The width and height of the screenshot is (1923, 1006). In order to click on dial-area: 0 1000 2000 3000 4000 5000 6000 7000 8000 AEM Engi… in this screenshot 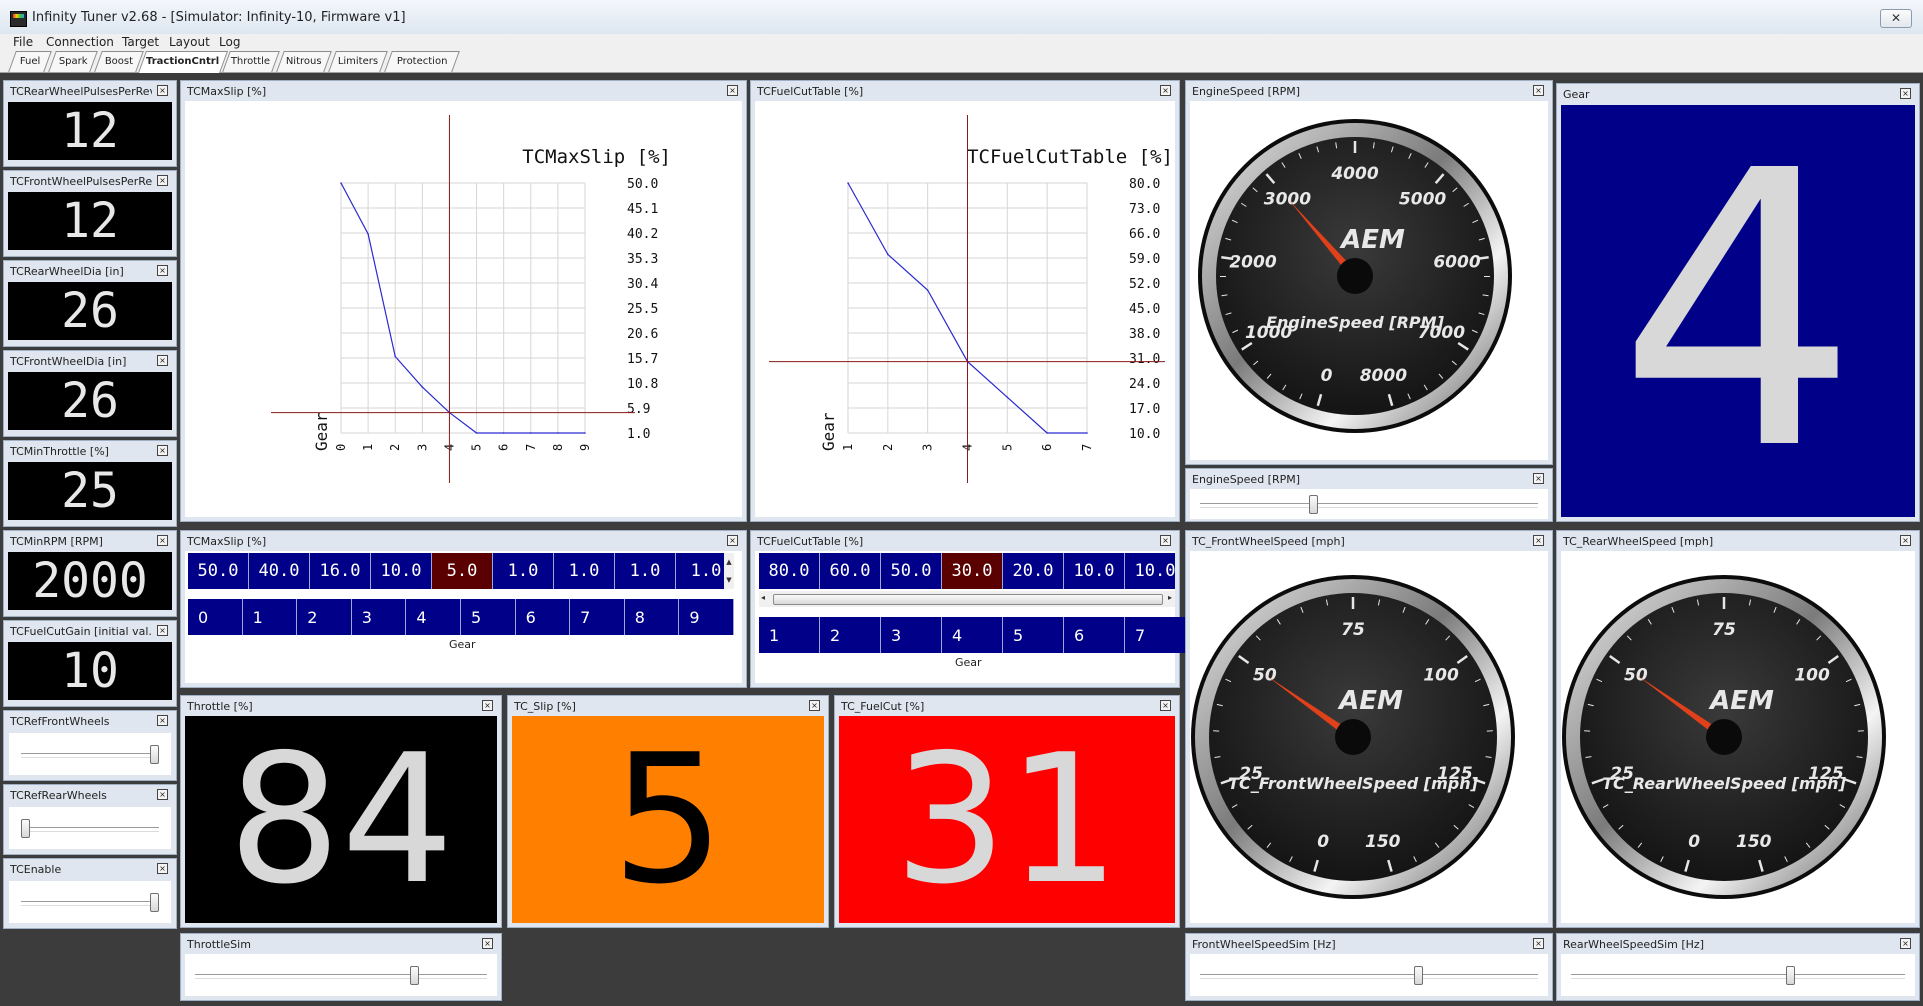, I will do `click(1369, 280)`.